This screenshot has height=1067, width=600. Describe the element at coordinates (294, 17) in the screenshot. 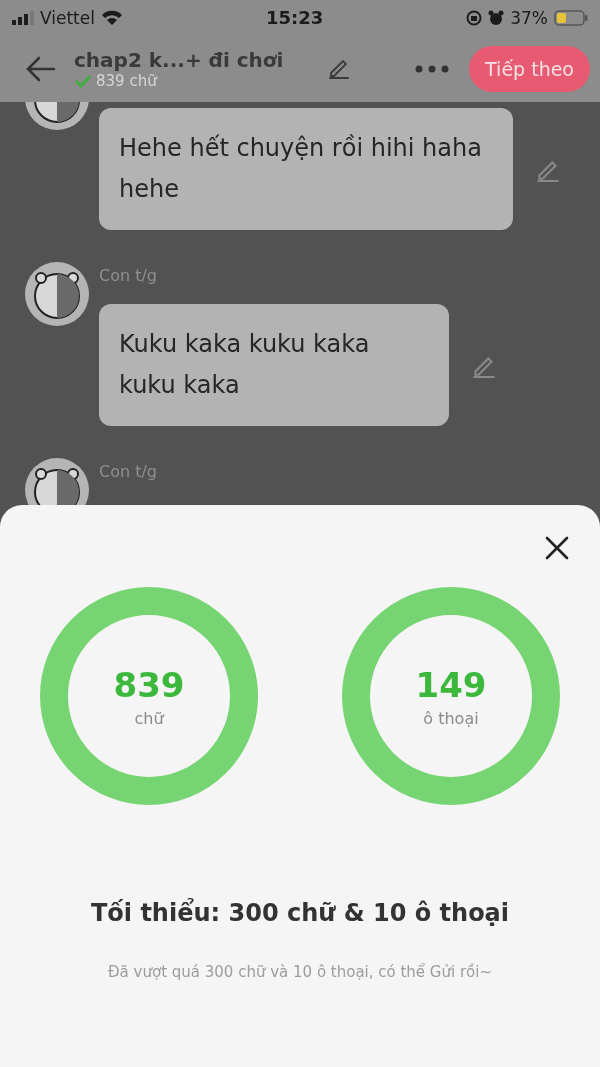

I see `clock-time: 15:23` at that location.